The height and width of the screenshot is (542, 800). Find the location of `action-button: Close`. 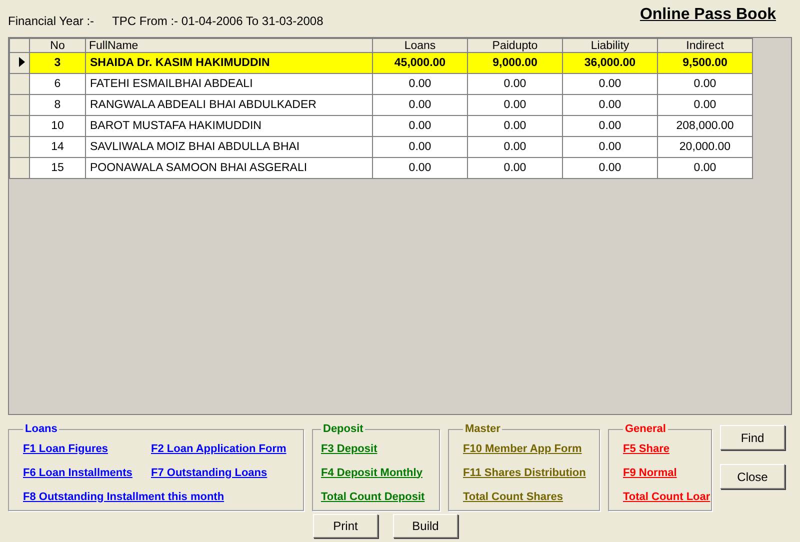

action-button: Close is located at coordinates (752, 476).